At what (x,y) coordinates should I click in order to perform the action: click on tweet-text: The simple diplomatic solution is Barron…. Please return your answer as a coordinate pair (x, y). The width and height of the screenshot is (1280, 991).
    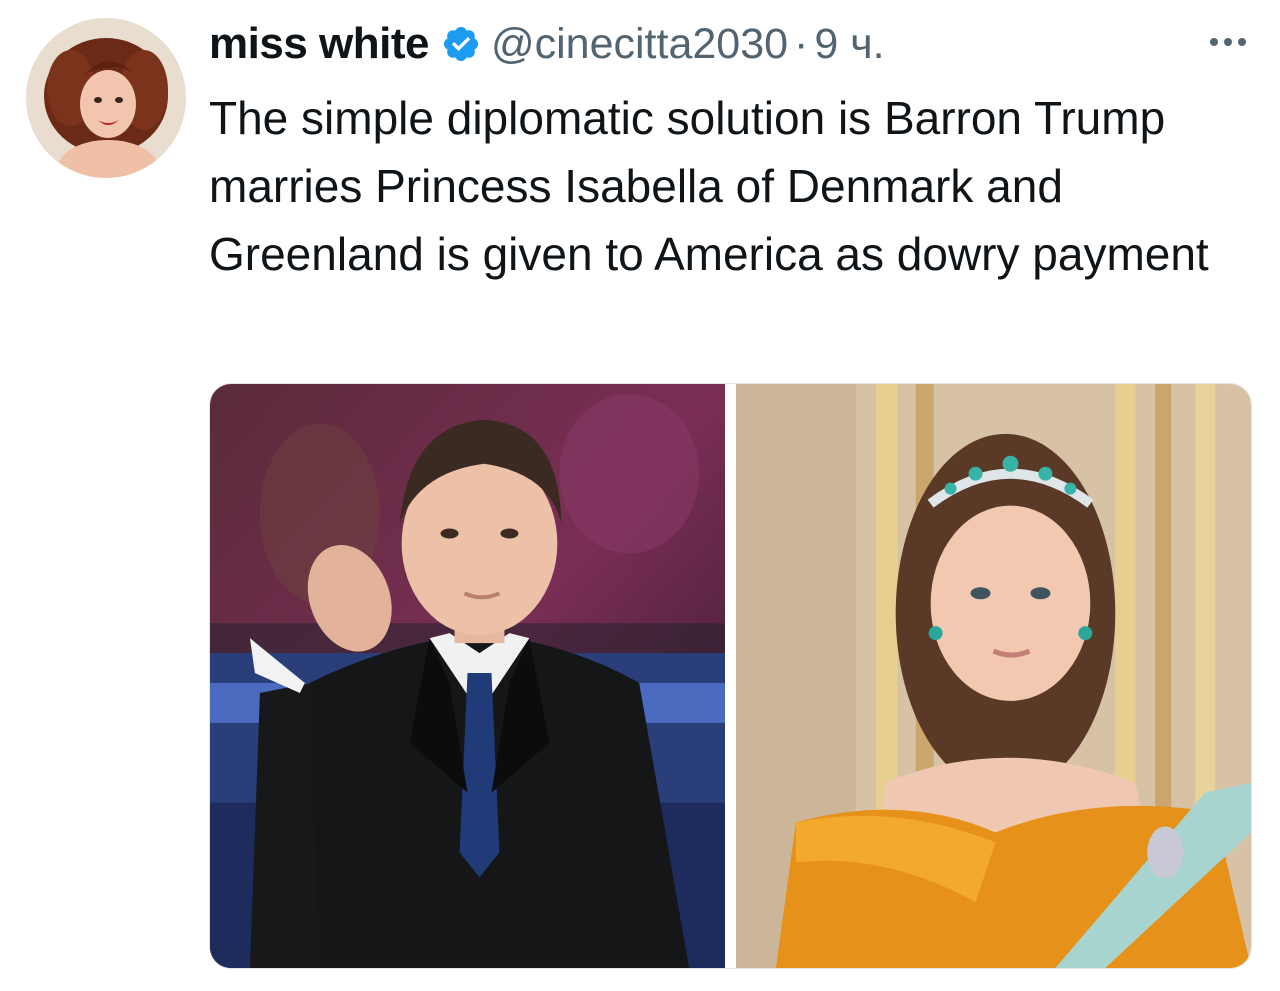
    Looking at the image, I should click on (709, 186).